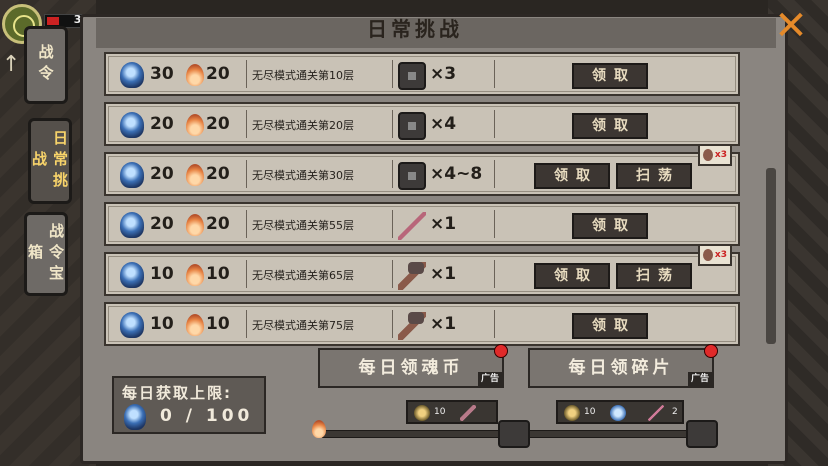 Image resolution: width=828 pixels, height=466 pixels. Describe the element at coordinates (675, 412) in the screenshot. I see `chip-count: 2` at that location.